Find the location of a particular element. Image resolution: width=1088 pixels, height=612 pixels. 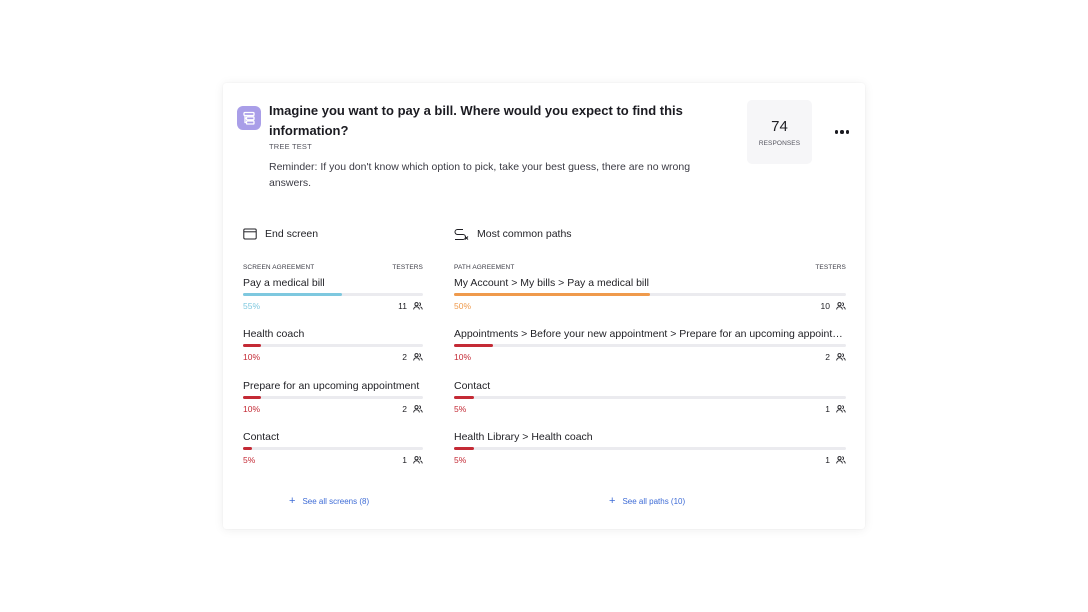

common-paths-column-headers: PATH AGREEMENT TESTERS is located at coordinates (650, 267).